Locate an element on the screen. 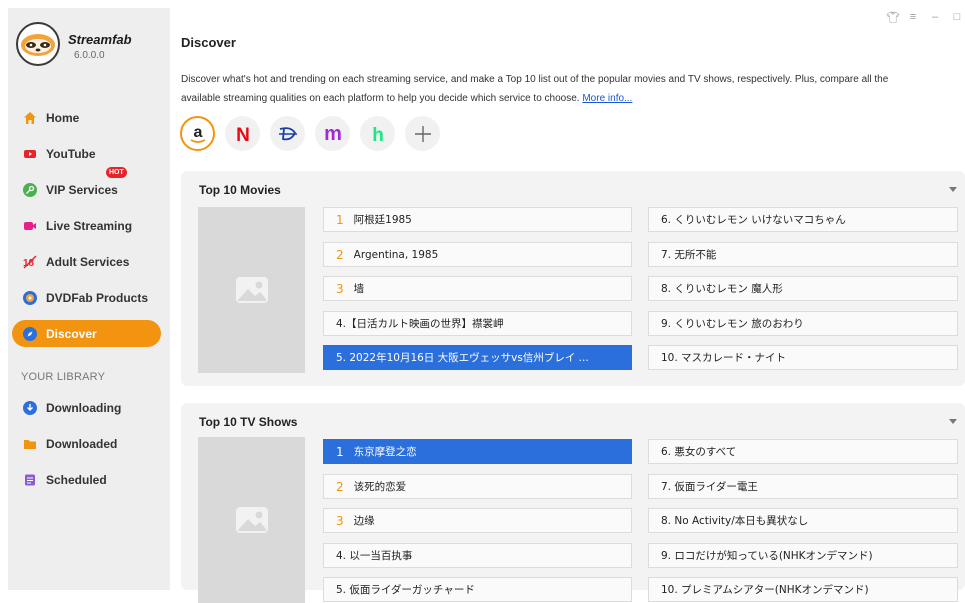 The height and width of the screenshot is (603, 965). svg-text: m is located at coordinates (333, 134).